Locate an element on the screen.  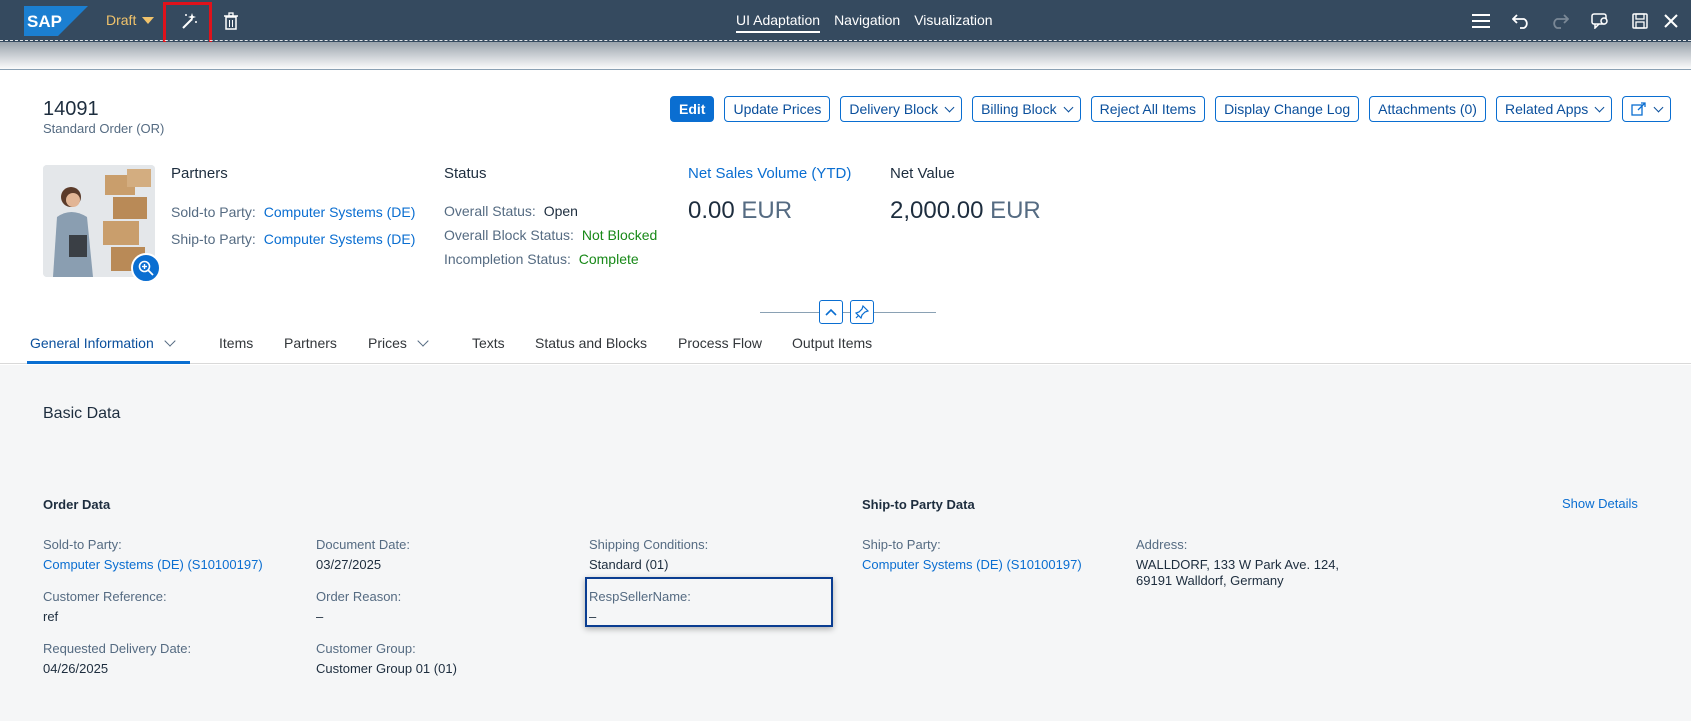
edit-button: Edit is located at coordinates (692, 109).